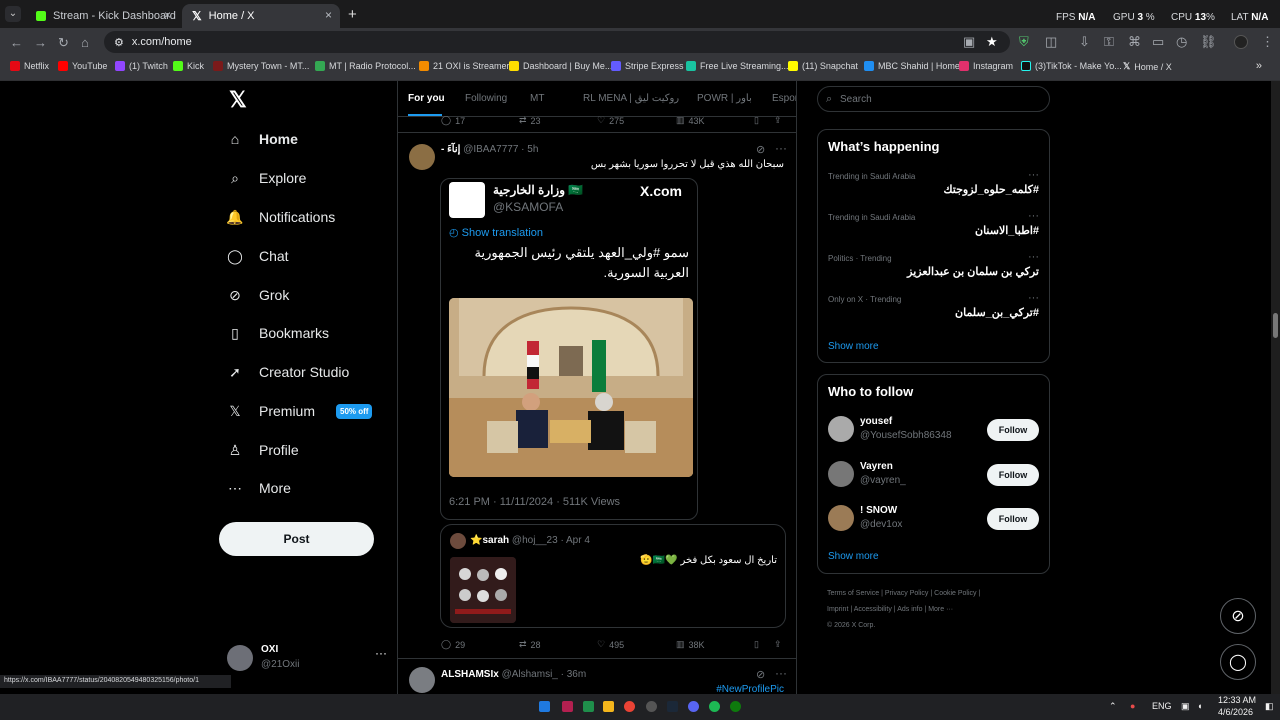  I want to click on app-icon, so click(567, 706).